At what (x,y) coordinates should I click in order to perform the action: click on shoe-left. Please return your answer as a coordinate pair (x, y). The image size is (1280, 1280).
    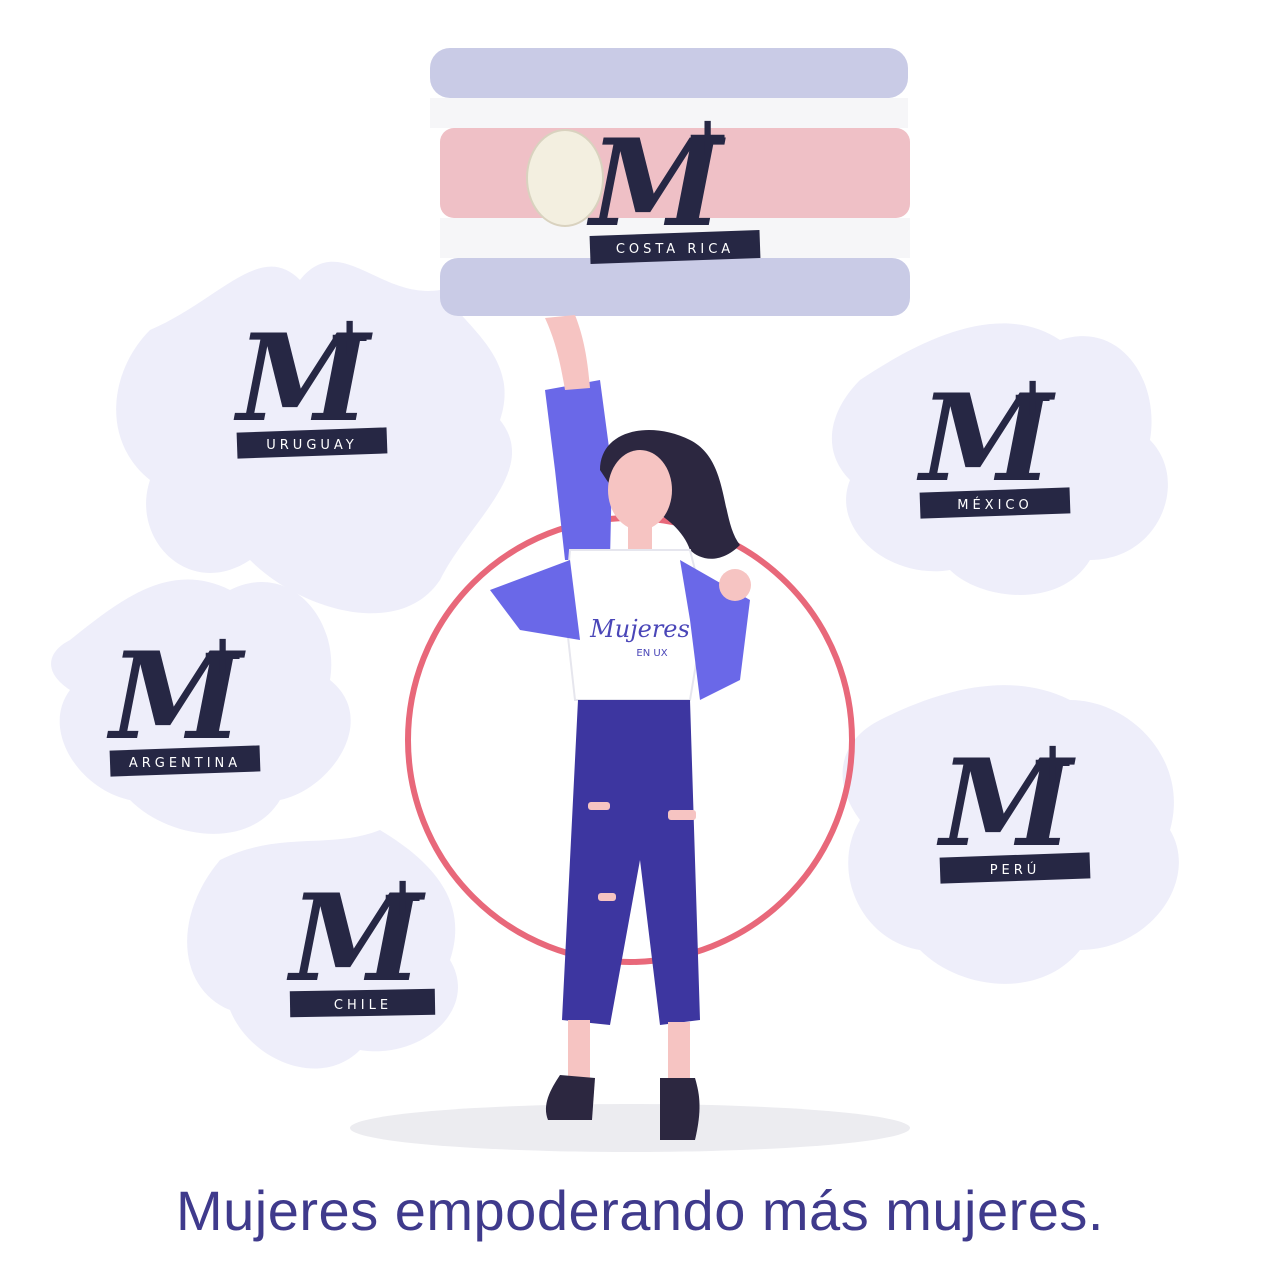
    Looking at the image, I should click on (570, 1097).